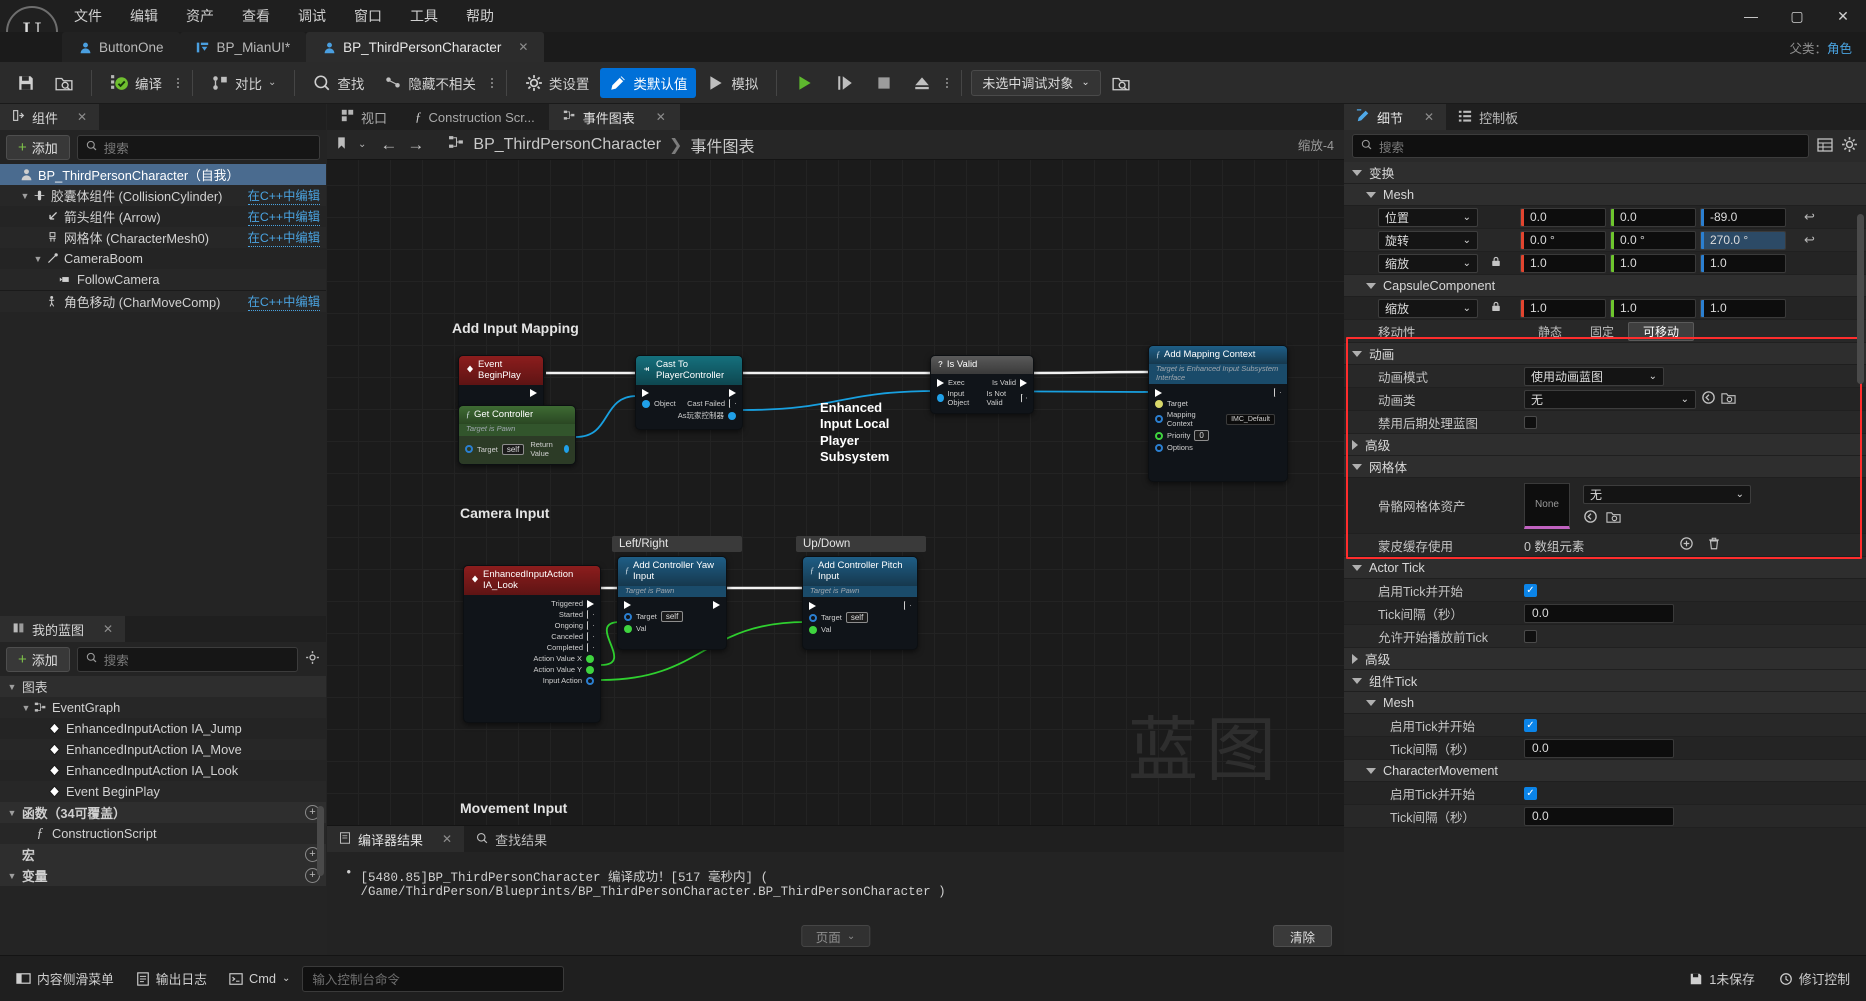  Describe the element at coordinates (1743, 308) in the screenshot. I see `vector-field-z: 1.0` at that location.